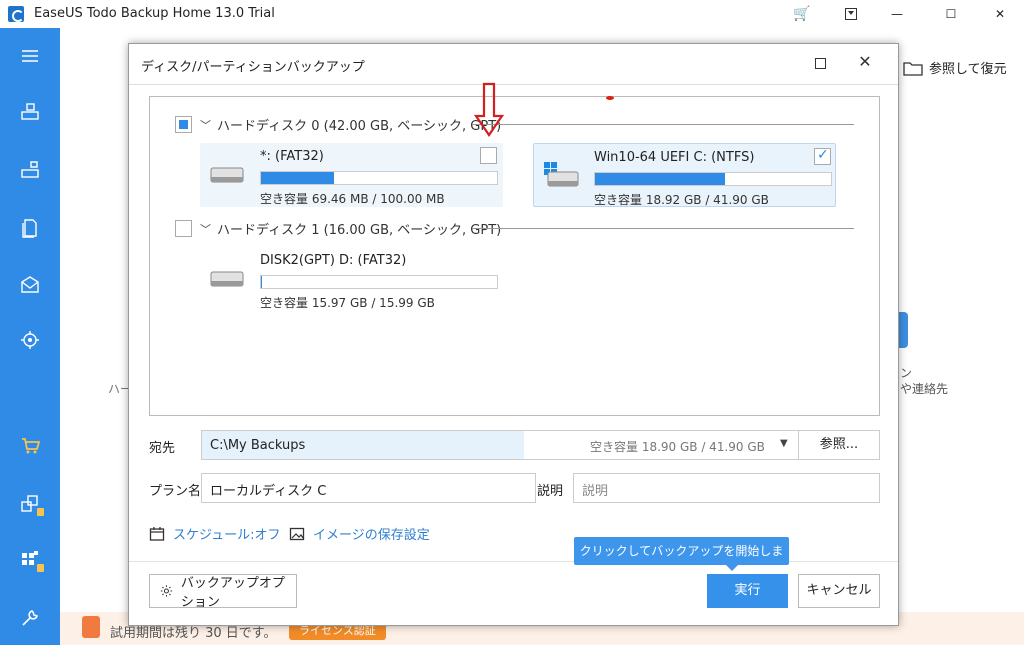  What do you see at coordinates (865, 62) in the screenshot?
I see `dialog-close-button: ✕` at bounding box center [865, 62].